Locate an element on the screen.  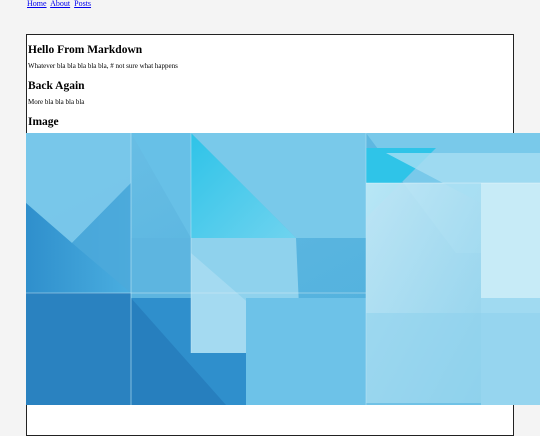
post-heading-back-again: Back Again is located at coordinates (56, 86).